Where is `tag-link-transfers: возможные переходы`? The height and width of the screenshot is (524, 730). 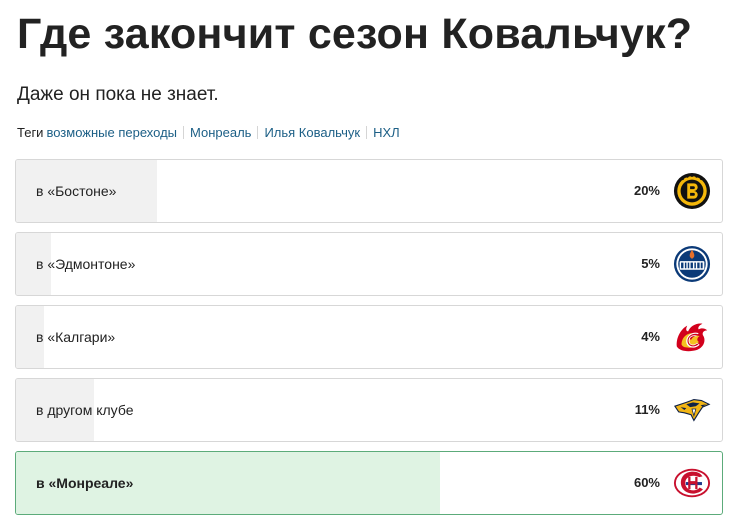 tag-link-transfers: возможные переходы is located at coordinates (111, 132).